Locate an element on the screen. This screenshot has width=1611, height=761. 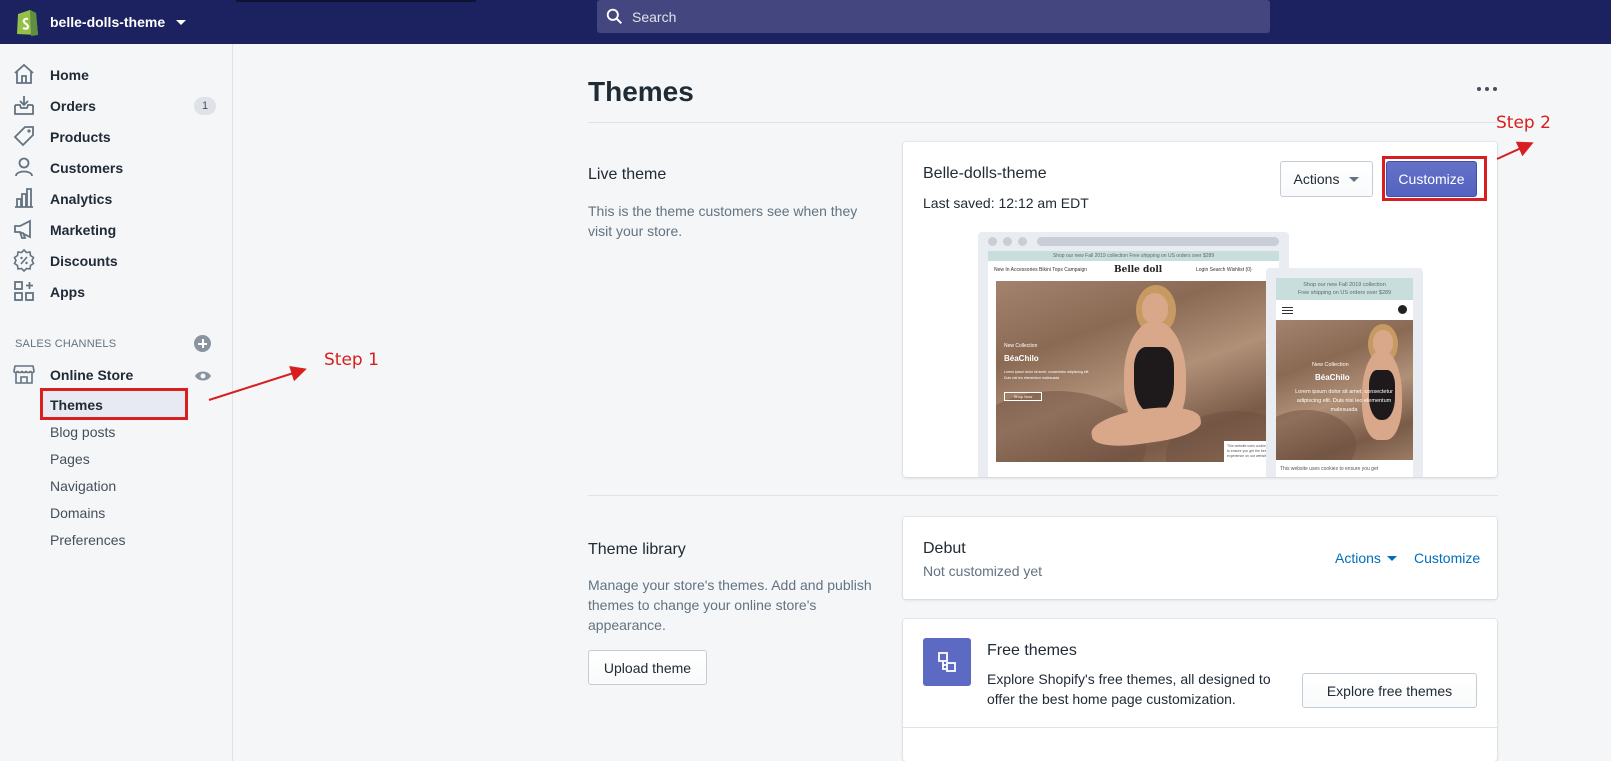
sidebar-item-label: Online Store is located at coordinates (92, 374).